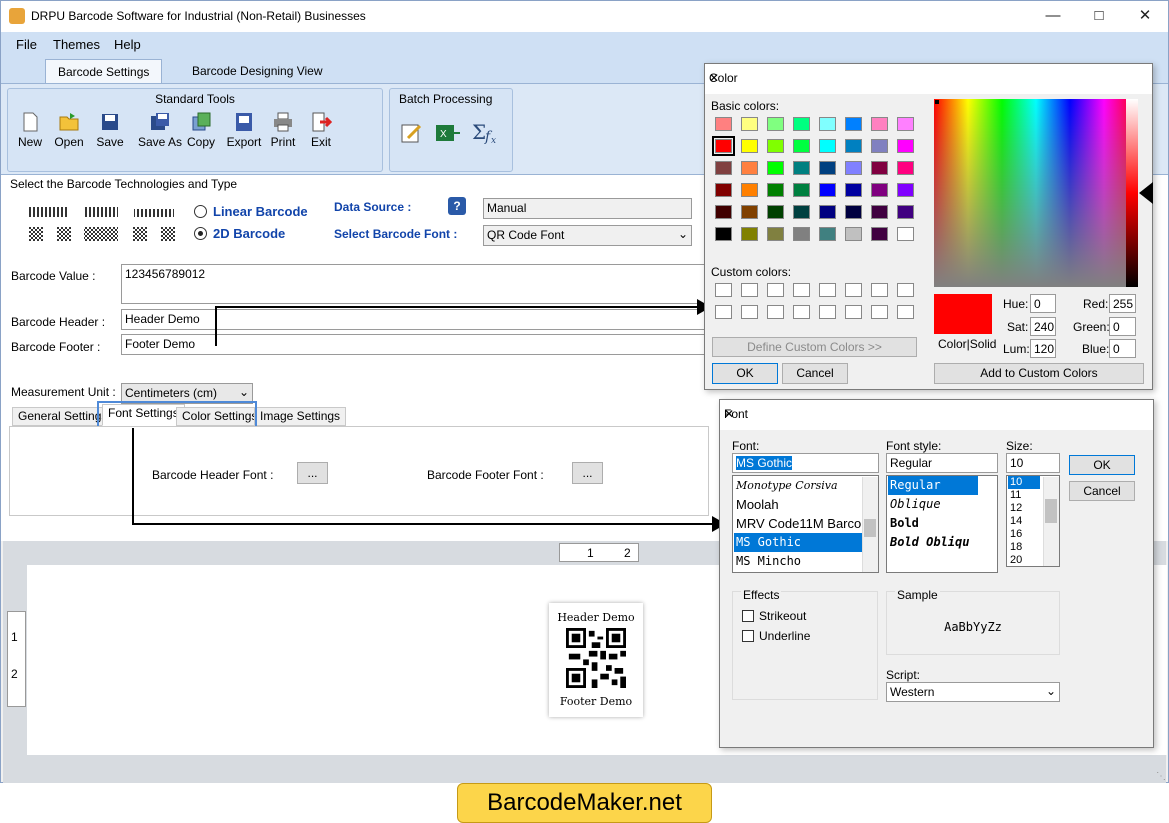 The image size is (1169, 823). I want to click on twod-radio, so click(200, 233).